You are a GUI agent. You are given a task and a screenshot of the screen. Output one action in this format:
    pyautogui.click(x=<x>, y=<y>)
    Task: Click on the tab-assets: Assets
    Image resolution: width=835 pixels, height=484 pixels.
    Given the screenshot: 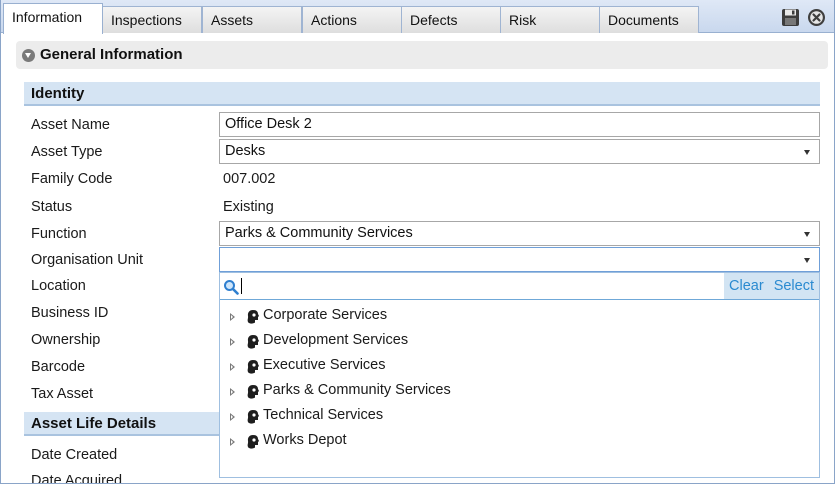 What is the action you would take?
    pyautogui.click(x=252, y=19)
    